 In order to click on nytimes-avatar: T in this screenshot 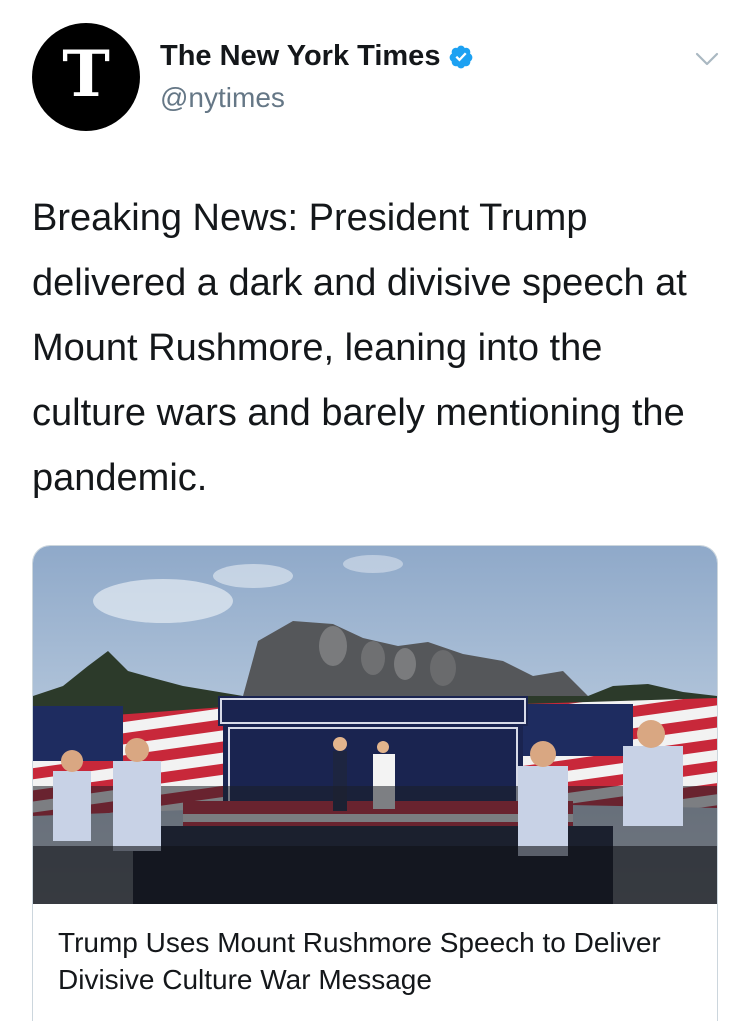, I will do `click(86, 77)`.